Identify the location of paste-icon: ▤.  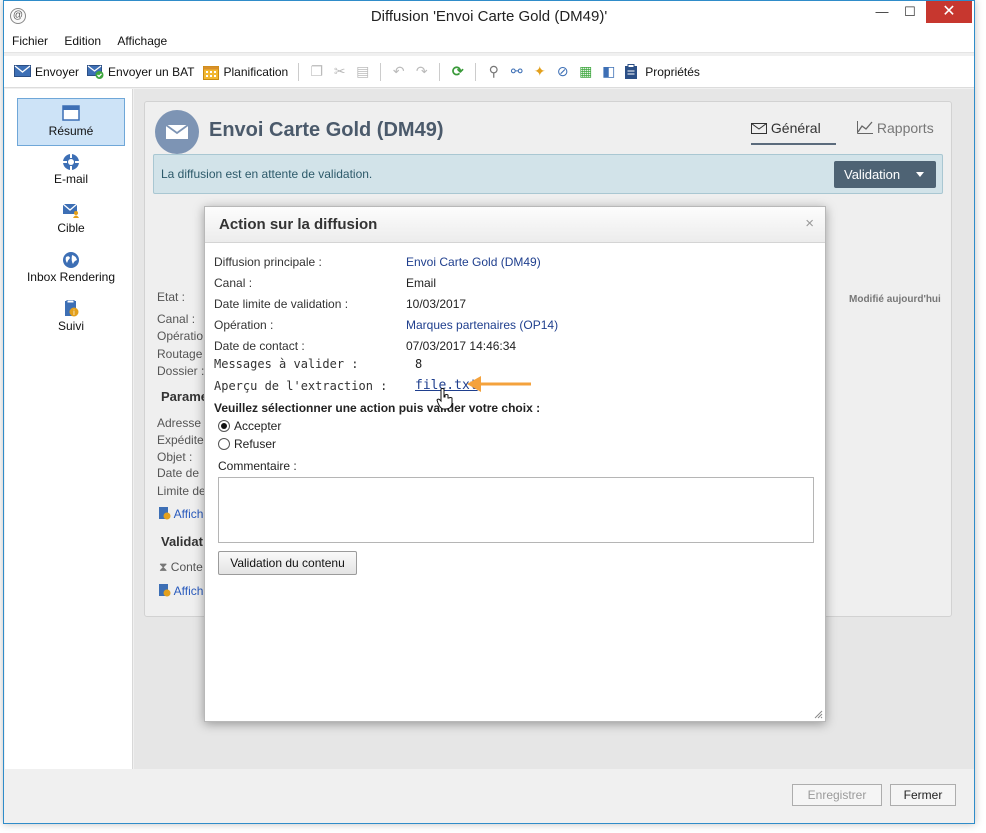
(362, 71).